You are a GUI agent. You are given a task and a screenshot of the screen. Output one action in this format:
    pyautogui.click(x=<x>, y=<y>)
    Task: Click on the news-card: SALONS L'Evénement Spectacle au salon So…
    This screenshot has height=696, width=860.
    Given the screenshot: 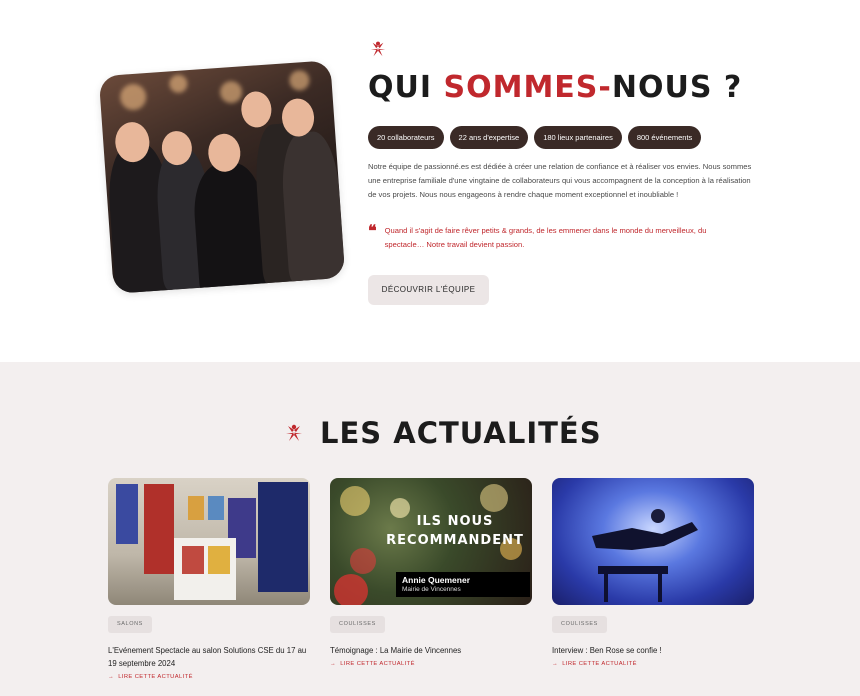 What is the action you would take?
    pyautogui.click(x=209, y=579)
    